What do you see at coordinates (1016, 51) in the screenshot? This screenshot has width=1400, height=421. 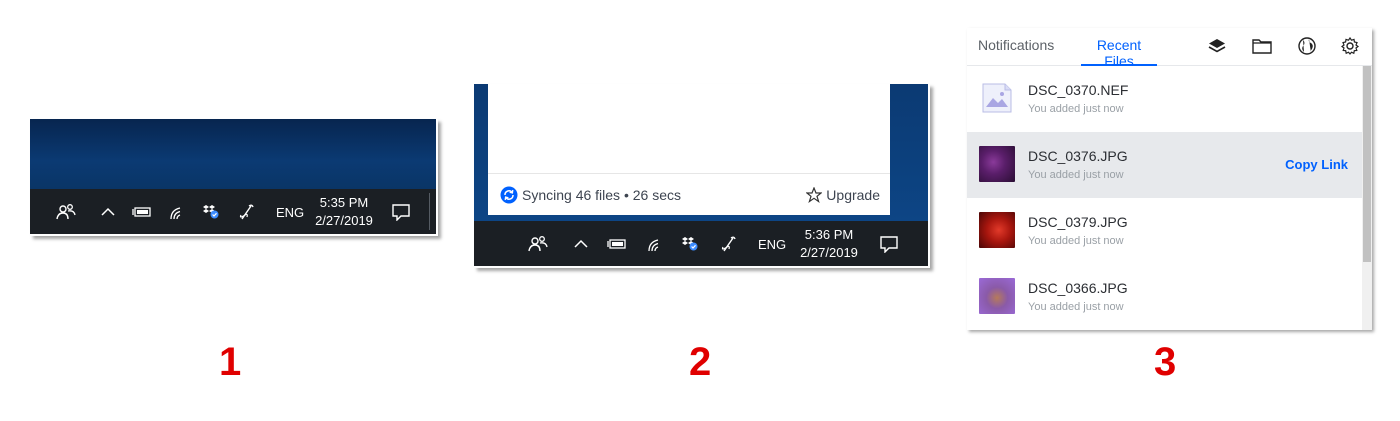 I see `tab-notifications: Notifications` at bounding box center [1016, 51].